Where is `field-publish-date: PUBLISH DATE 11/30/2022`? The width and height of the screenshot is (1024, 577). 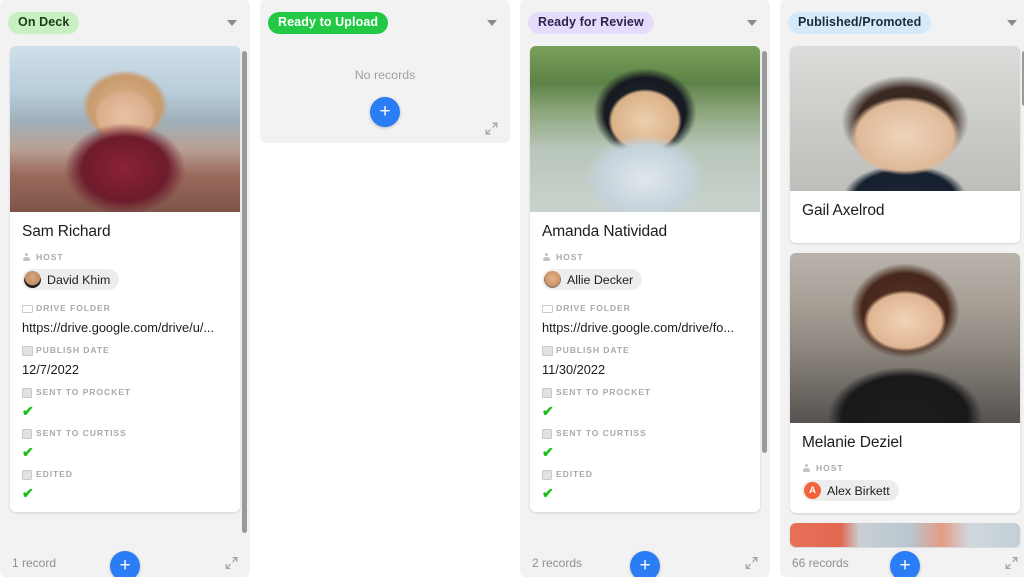 field-publish-date: PUBLISH DATE 11/30/2022 is located at coordinates (645, 361).